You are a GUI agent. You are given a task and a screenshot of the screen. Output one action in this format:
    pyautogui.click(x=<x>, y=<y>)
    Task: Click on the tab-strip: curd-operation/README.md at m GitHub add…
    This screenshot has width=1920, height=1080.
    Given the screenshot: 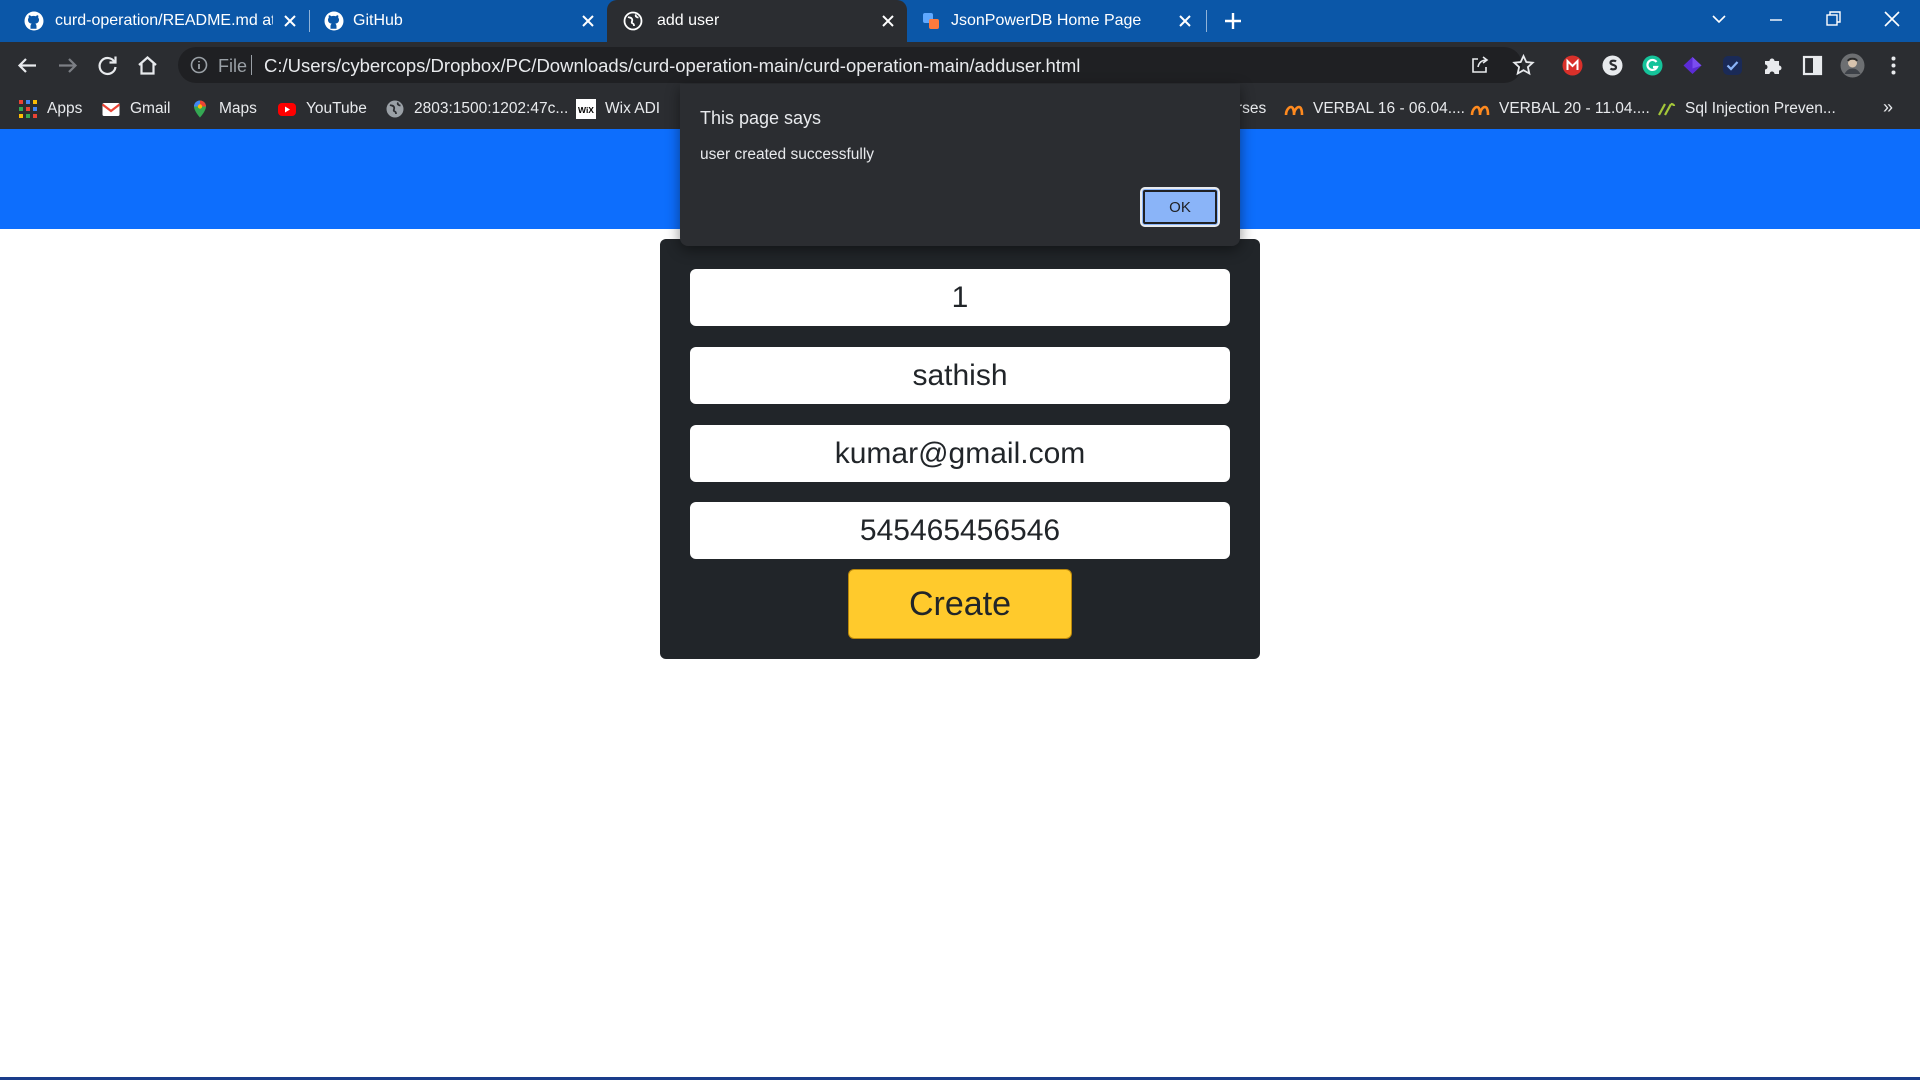 What is the action you would take?
    pyautogui.click(x=960, y=21)
    